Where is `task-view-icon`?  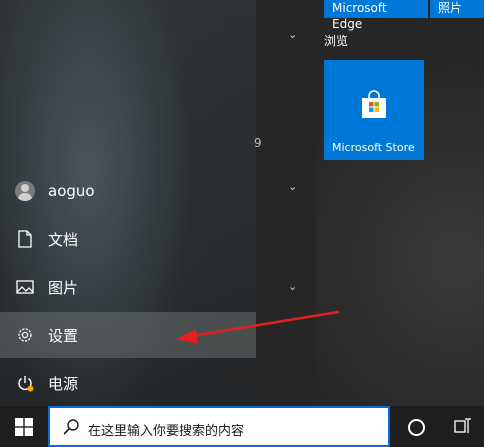
task-view-icon is located at coordinates (463, 426).